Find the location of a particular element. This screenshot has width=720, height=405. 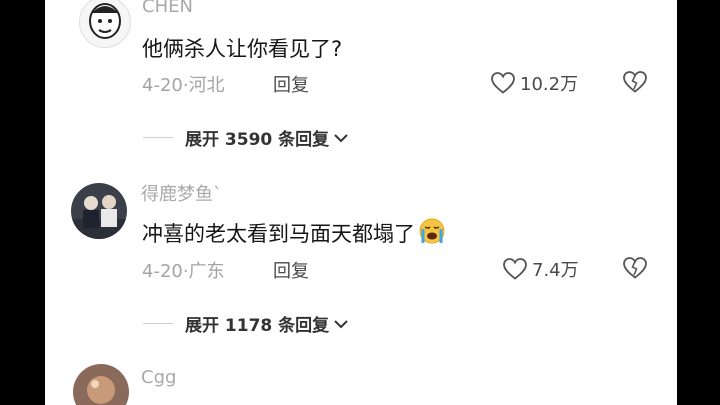

expand-replies-button: 展开 1178 条回复 is located at coordinates (246, 323).